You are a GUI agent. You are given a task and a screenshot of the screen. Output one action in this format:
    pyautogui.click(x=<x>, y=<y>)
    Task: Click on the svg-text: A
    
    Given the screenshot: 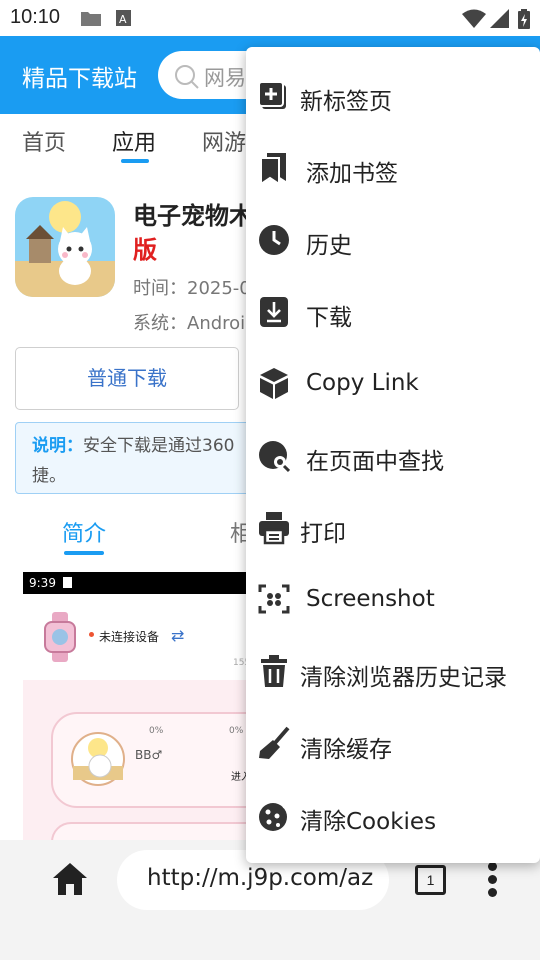 What is the action you would take?
    pyautogui.click(x=123, y=19)
    